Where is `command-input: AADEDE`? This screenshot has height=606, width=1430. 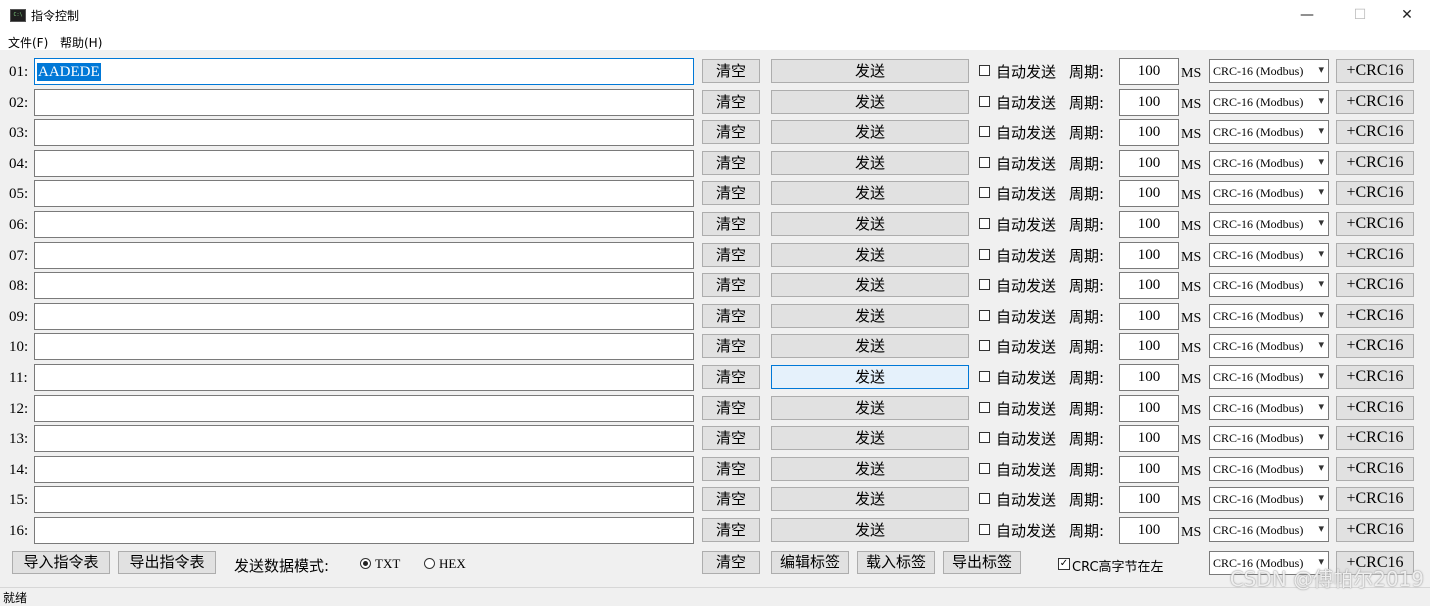 command-input: AADEDE is located at coordinates (364, 71).